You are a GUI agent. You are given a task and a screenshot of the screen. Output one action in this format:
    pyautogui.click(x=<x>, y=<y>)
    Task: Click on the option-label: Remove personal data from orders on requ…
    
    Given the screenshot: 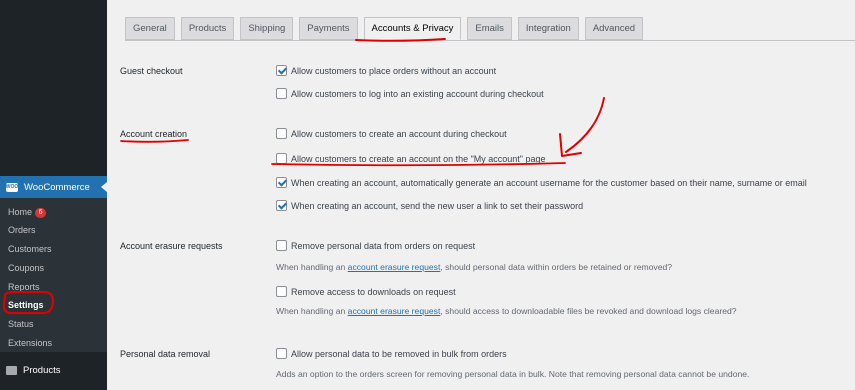 What is the action you would take?
    pyautogui.click(x=383, y=245)
    